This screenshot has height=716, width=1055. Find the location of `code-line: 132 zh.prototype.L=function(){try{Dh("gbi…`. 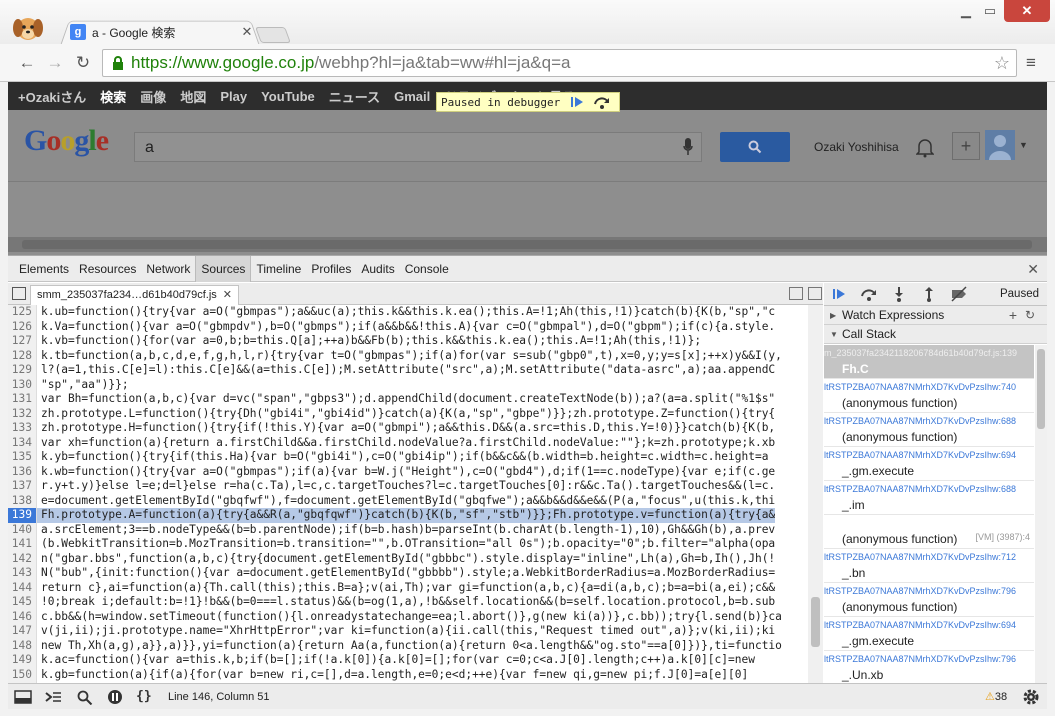

code-line: 132 zh.prototype.L=function(){try{Dh("gbi… is located at coordinates (408, 414).